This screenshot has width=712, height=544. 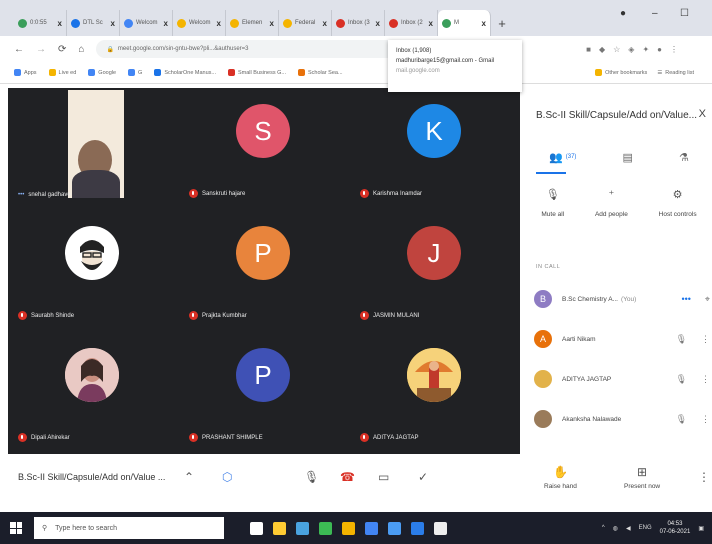 What do you see at coordinates (502, 23) in the screenshot?
I see `new-tab-button: +` at bounding box center [502, 23].